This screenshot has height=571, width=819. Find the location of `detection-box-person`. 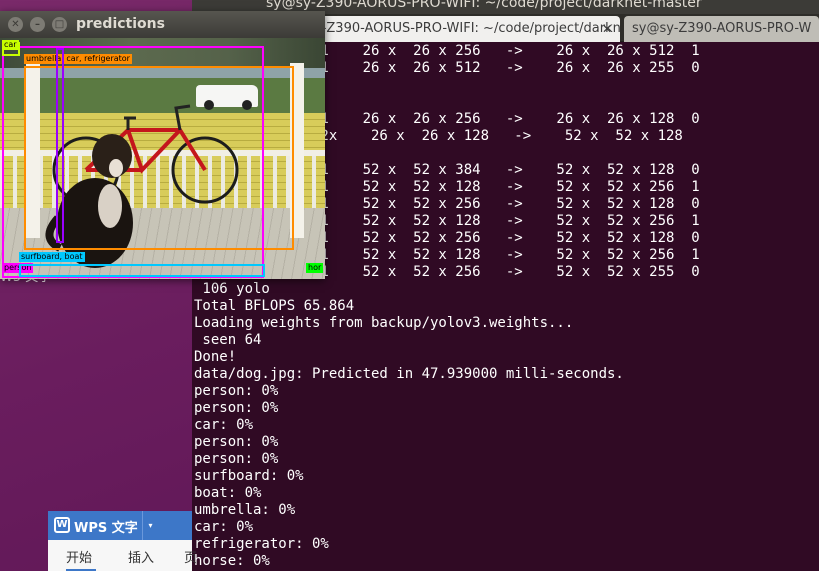

detection-box-person is located at coordinates (133, 162).